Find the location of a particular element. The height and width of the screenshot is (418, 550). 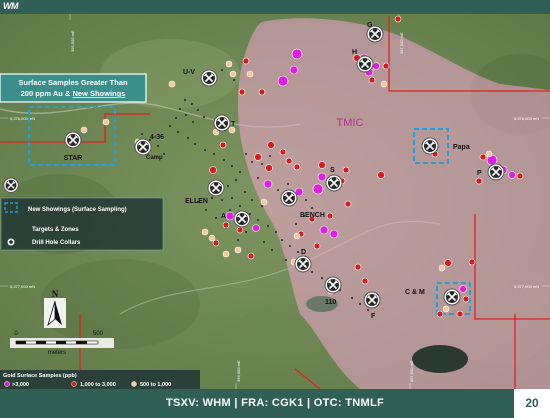

tmic-label: TMIC is located at coordinates (350, 123).